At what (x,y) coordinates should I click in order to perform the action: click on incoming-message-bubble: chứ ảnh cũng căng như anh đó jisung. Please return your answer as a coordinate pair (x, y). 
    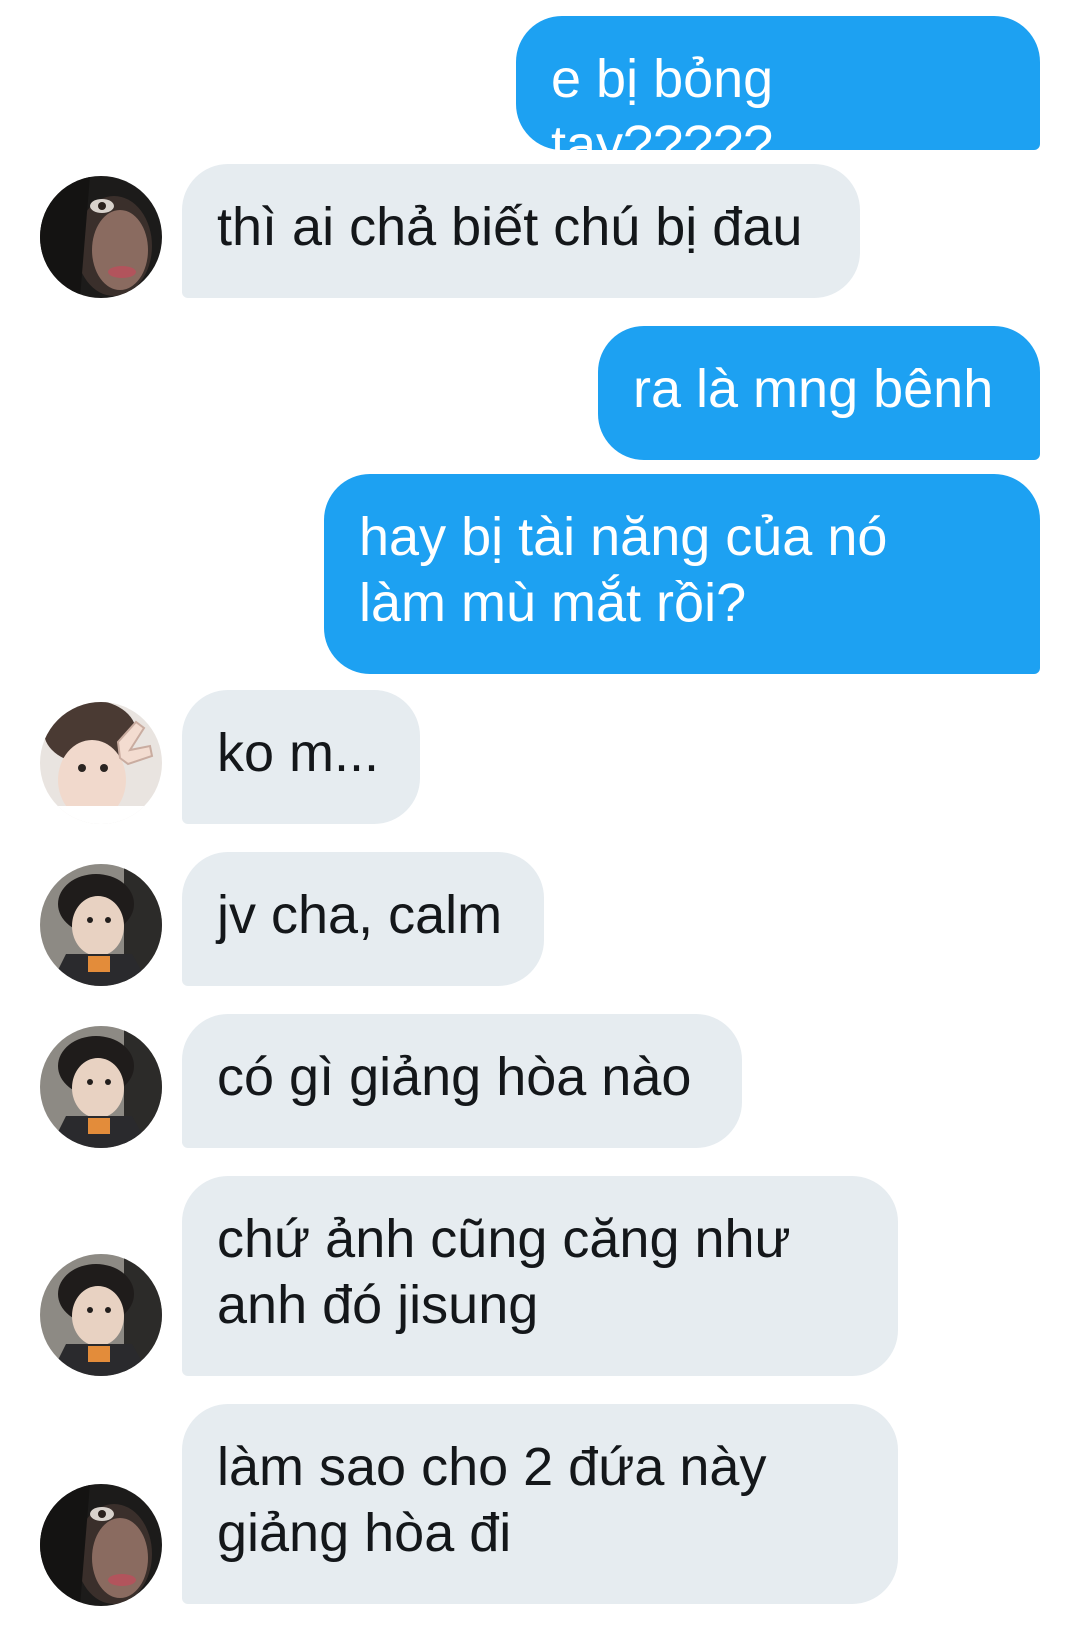
    Looking at the image, I should click on (540, 1276).